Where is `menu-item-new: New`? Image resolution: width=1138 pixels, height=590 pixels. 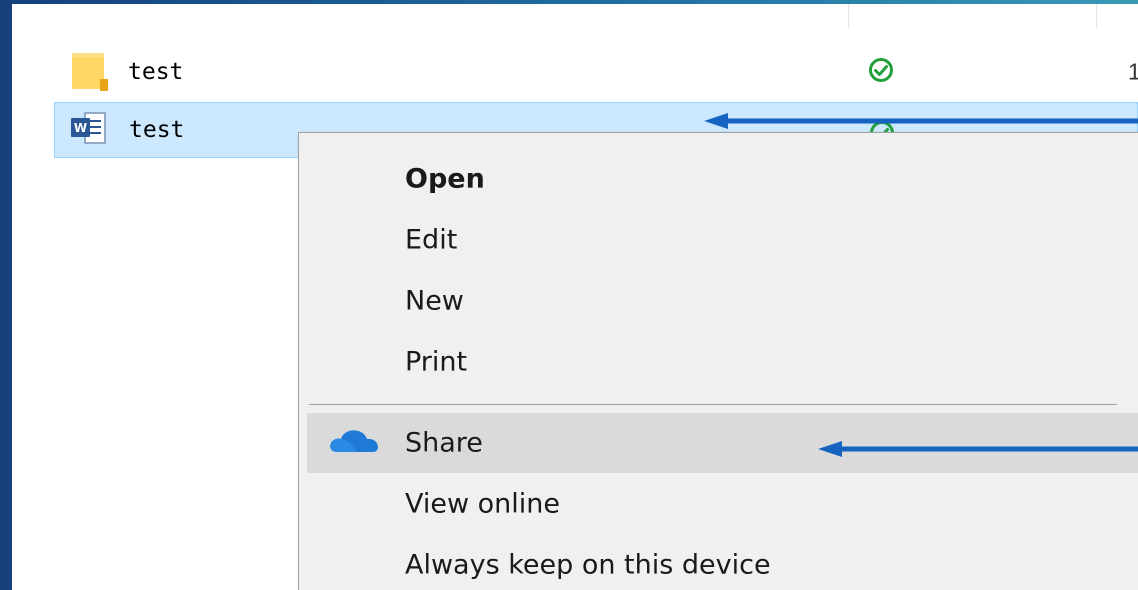
menu-item-new: New is located at coordinates (722, 301).